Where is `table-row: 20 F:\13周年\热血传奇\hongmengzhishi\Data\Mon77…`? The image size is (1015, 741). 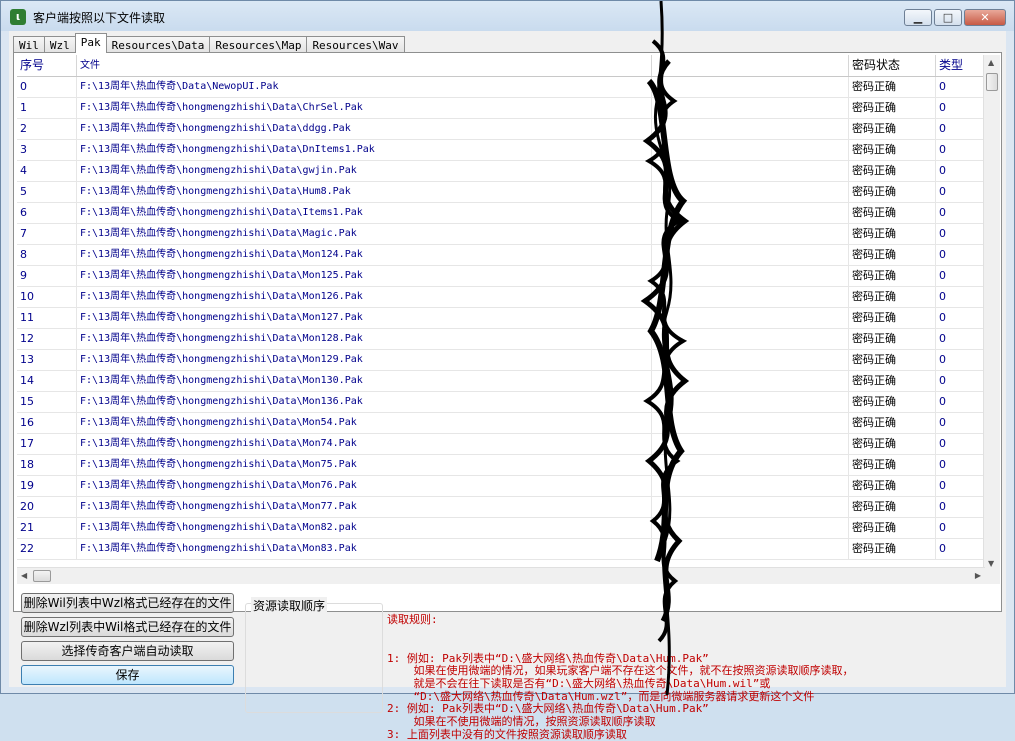
table-row: 20 F:\13周年\热血传奇\hongmengzhishi\Data\Mon77… is located at coordinates (503, 507).